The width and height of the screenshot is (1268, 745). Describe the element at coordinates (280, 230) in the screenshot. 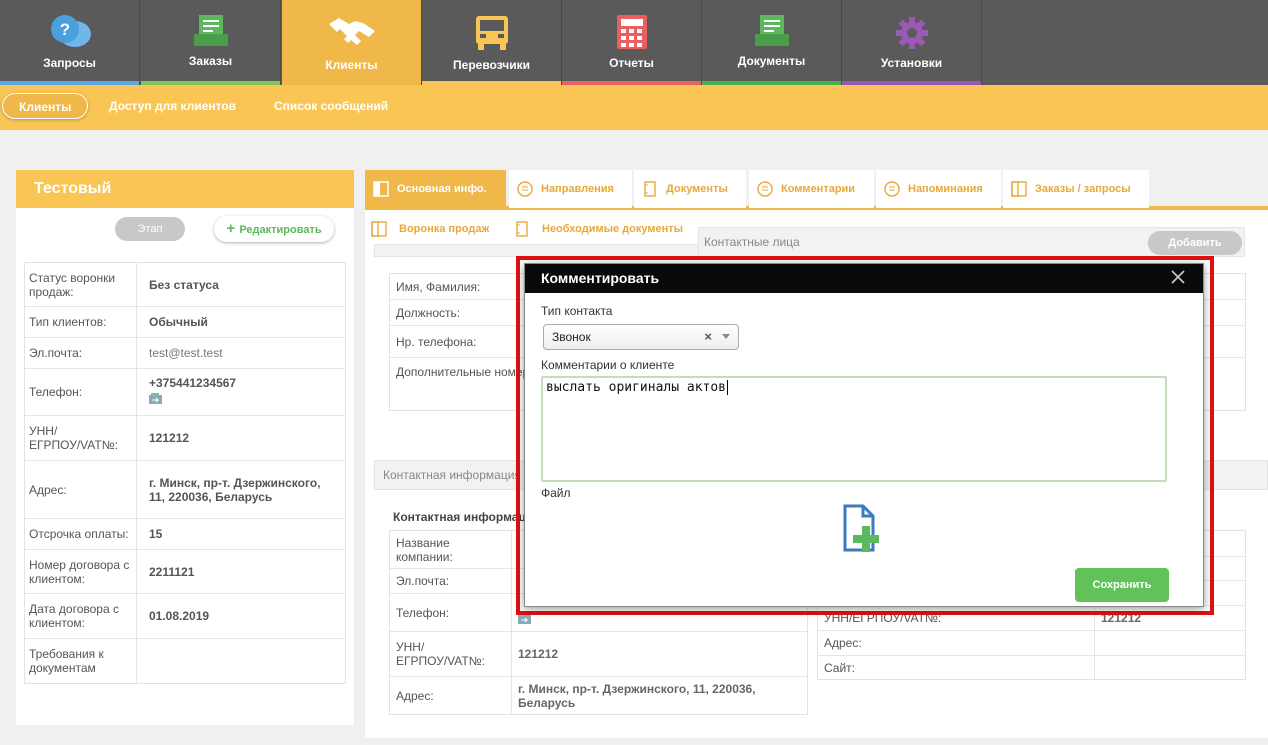

I see `edit-button-label: Редактировать` at that location.